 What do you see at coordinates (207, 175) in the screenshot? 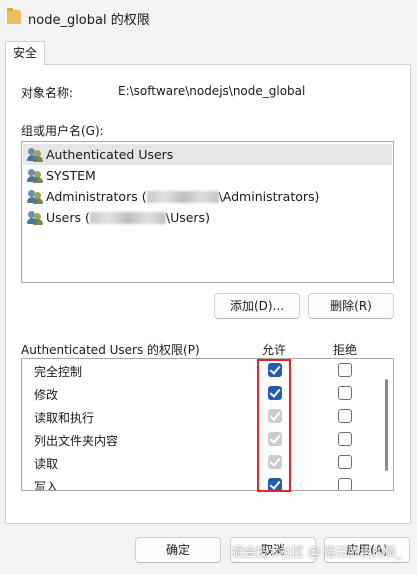
I see `user-item-system: SYSTEM` at bounding box center [207, 175].